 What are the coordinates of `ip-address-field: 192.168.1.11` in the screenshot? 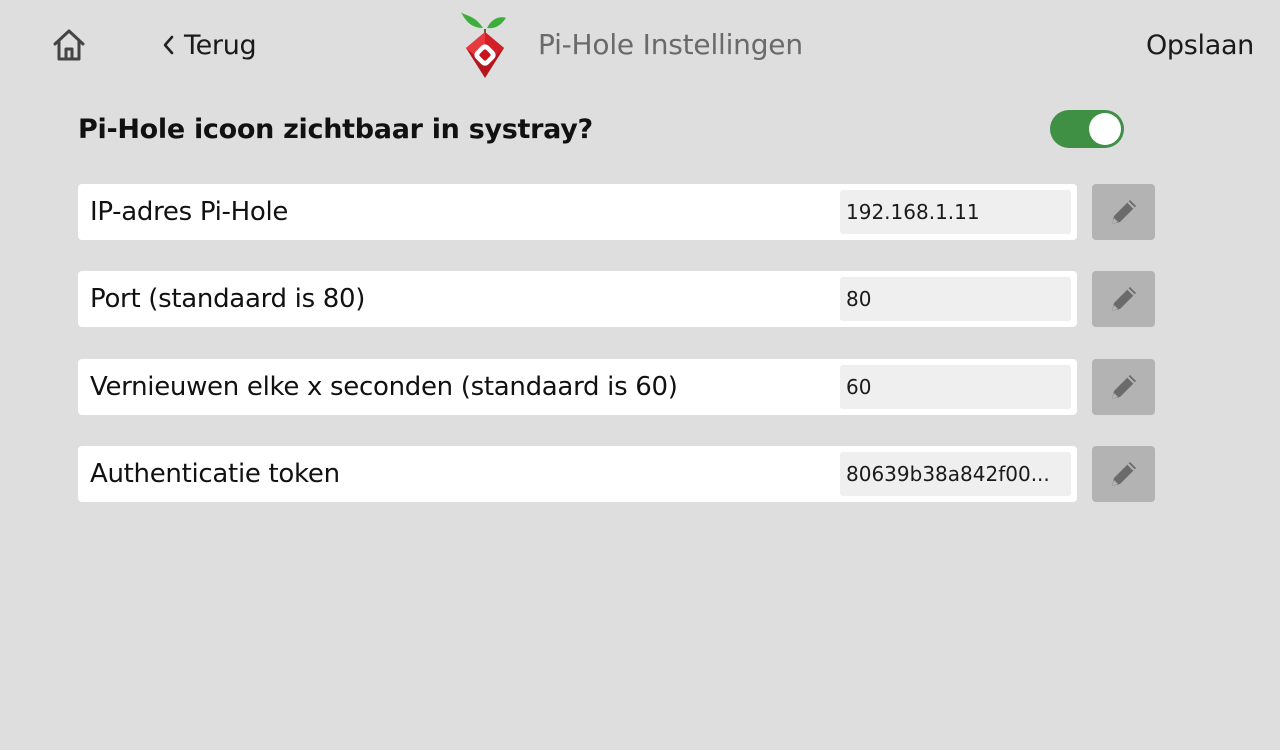 It's located at (955, 212).